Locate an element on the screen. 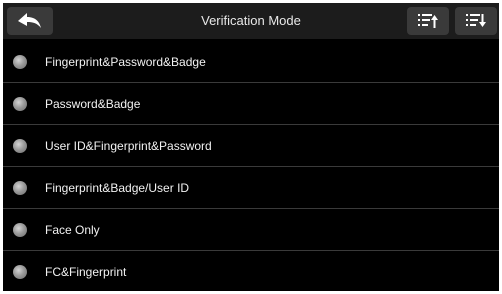  option-label: User ID&Fingerprint&Password is located at coordinates (128, 146).